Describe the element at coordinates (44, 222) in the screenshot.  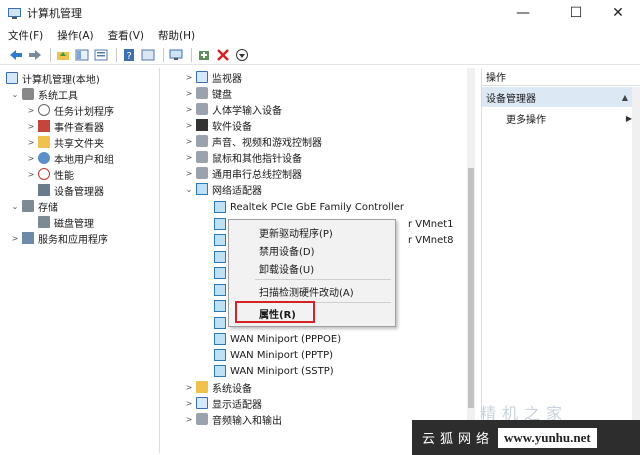
I see `disk-icon` at that location.